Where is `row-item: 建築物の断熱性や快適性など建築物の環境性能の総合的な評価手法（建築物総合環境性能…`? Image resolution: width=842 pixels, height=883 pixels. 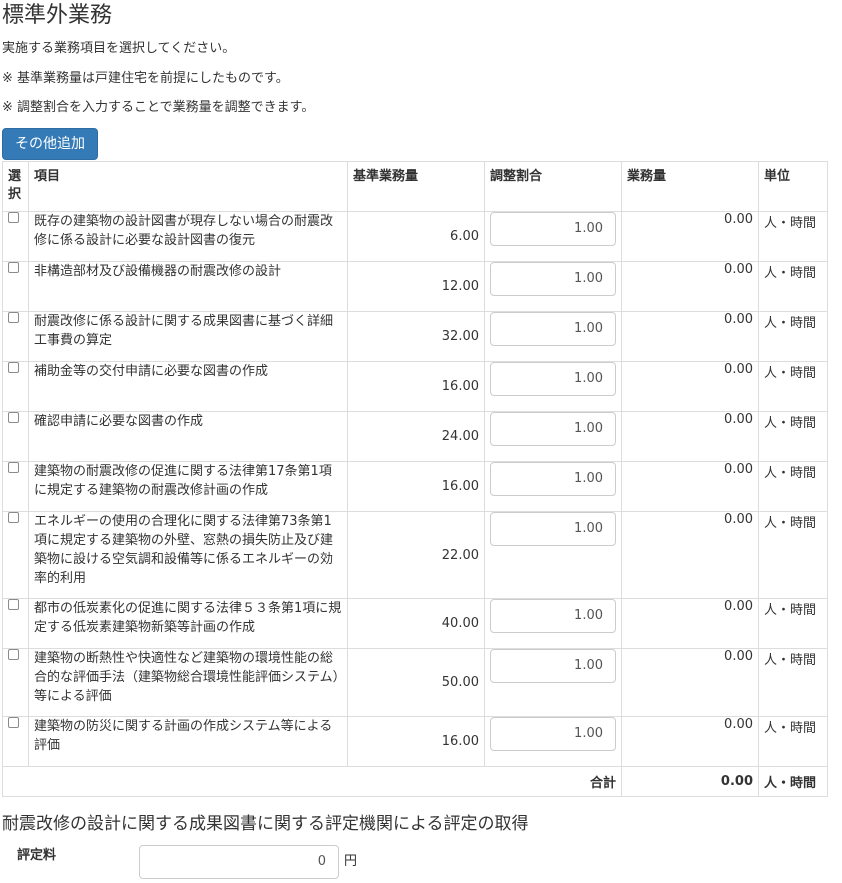
row-item: 建築物の断熱性や快適性など建築物の環境性能の総合的な評価手法（建築物総合環境性能… is located at coordinates (188, 682).